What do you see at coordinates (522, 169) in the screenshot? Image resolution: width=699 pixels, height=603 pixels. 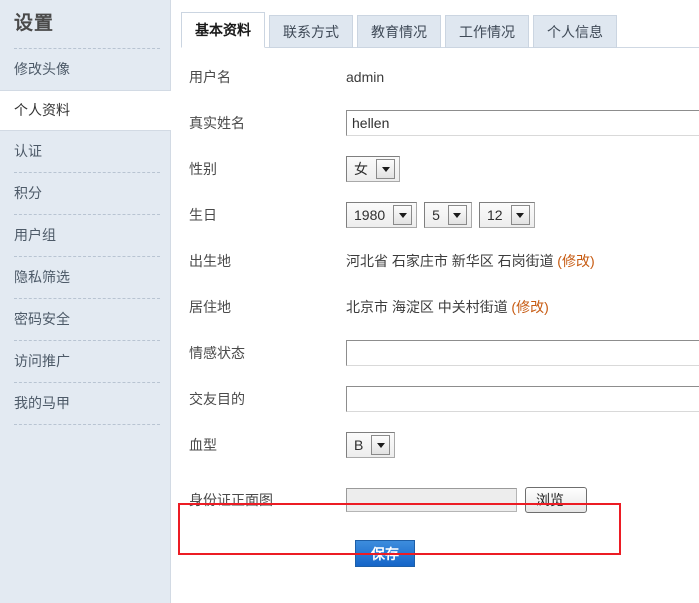 I see `gender-field-wrap: 女` at bounding box center [522, 169].